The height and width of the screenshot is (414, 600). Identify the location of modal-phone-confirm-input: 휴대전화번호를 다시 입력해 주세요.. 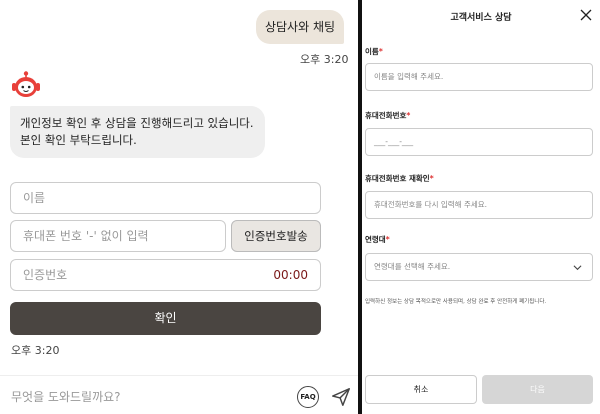
(479, 205).